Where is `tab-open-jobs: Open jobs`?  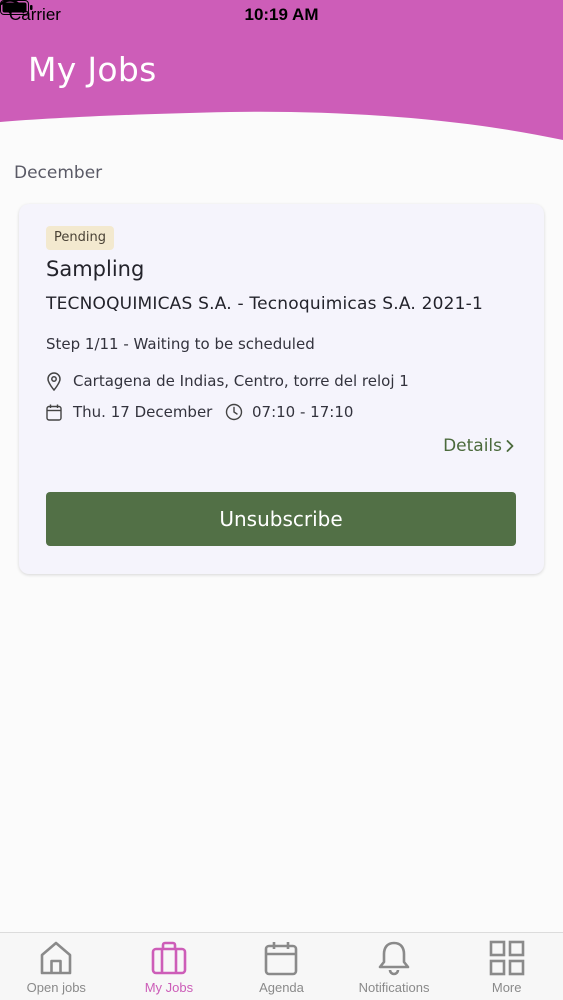
tab-open-jobs: Open jobs is located at coordinates (56, 966).